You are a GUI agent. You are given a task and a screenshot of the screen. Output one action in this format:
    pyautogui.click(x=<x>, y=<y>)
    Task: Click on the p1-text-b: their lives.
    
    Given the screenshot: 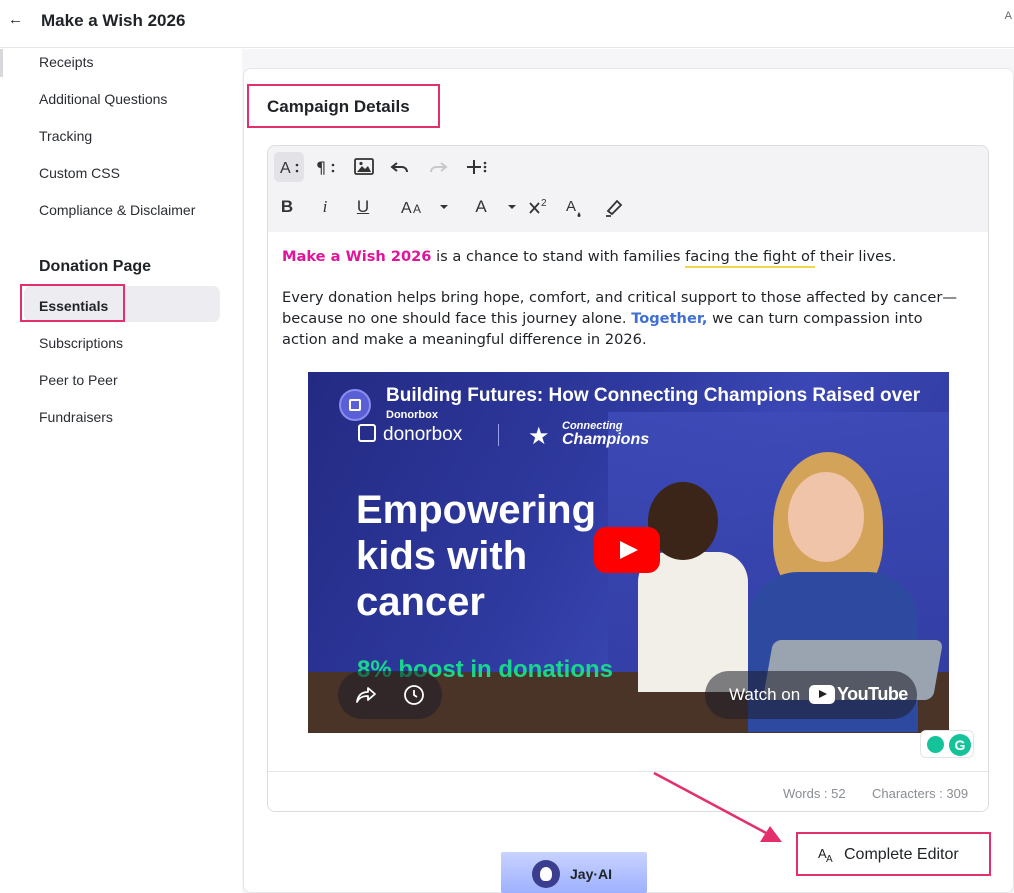 What is the action you would take?
    pyautogui.click(x=856, y=256)
    